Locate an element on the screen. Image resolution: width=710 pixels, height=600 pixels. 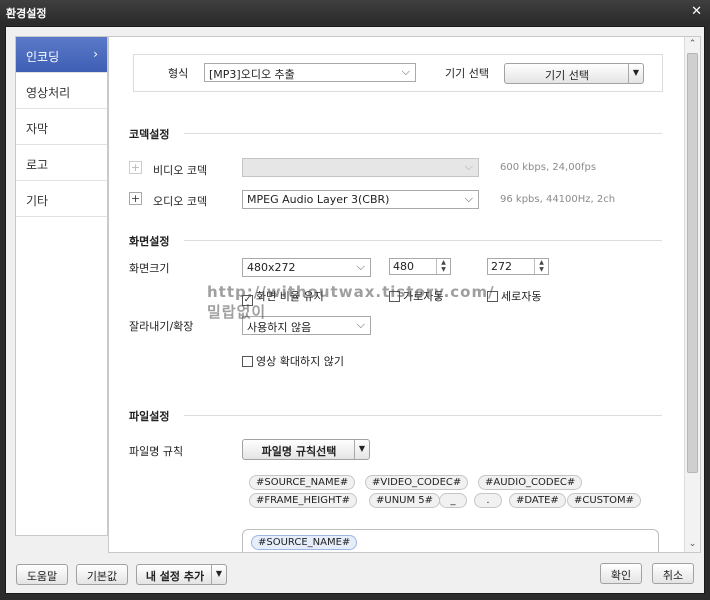
window-title: 환경설정 is located at coordinates (26, 13).